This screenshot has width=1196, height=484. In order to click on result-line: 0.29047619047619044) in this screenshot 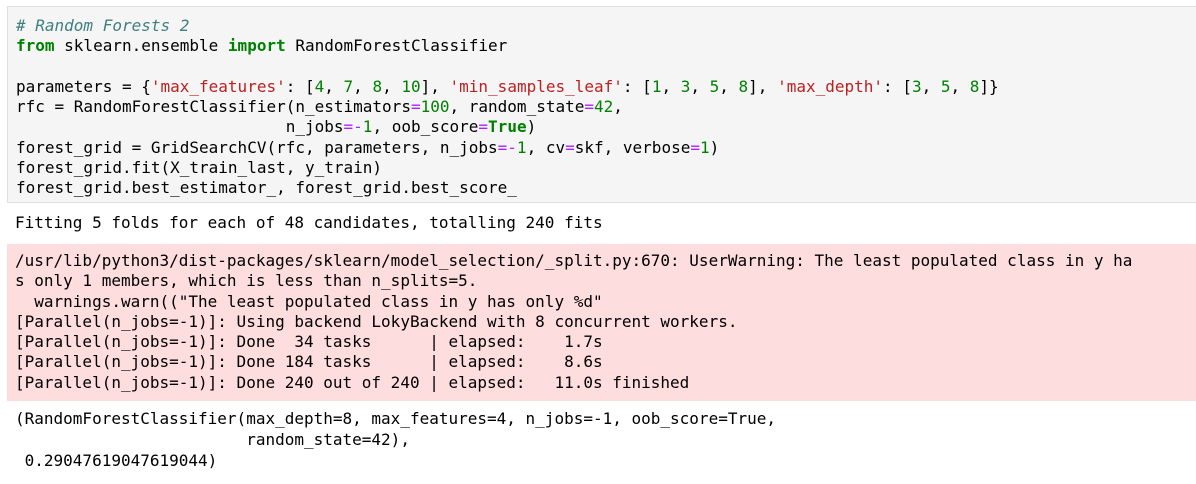, I will do `click(116, 460)`.